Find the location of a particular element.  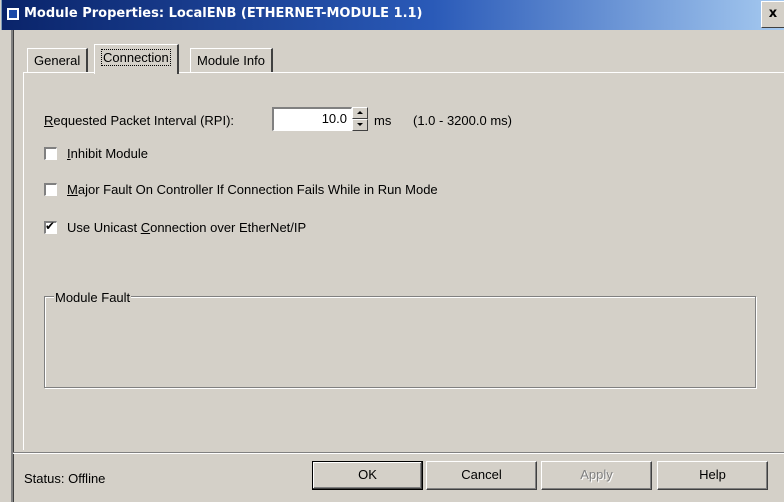

status-separator is located at coordinates (398, 453).